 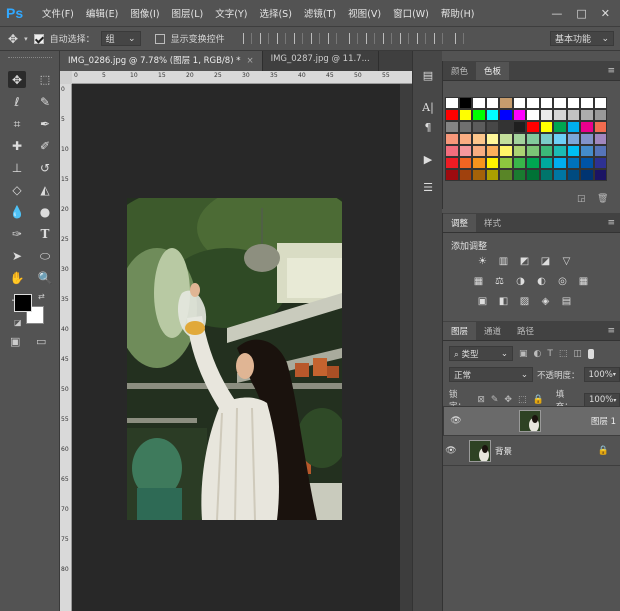 I want to click on layer-name: 背景, so click(x=503, y=451).